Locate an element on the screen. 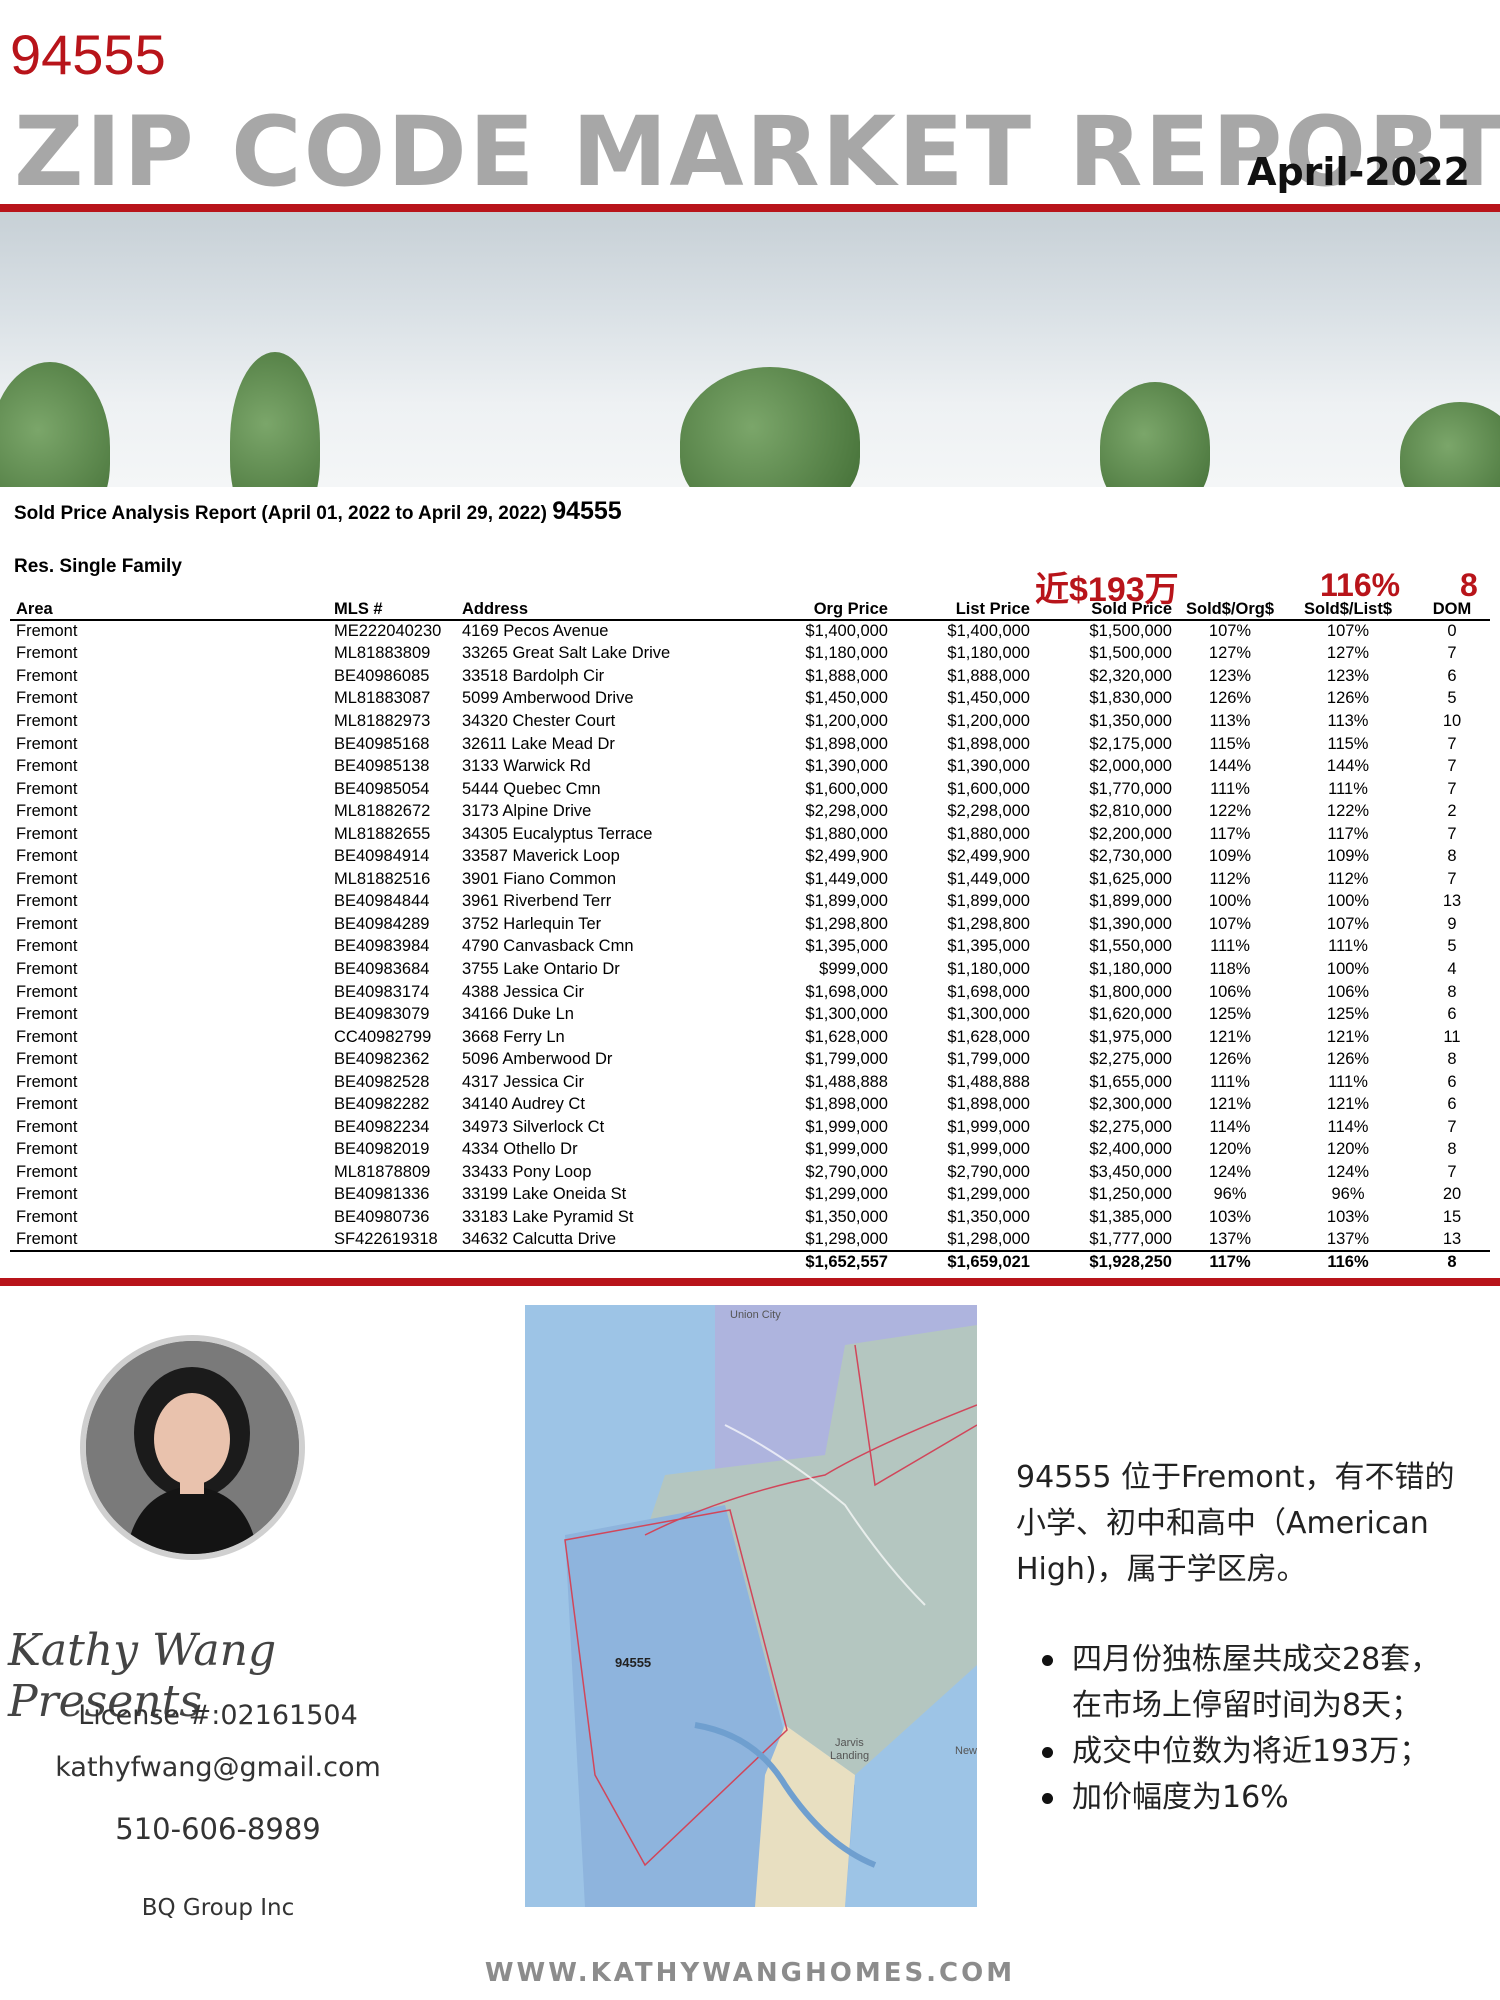 The height and width of the screenshot is (2000, 1500). table-cell: $2,730,000 is located at coordinates (1130, 856).